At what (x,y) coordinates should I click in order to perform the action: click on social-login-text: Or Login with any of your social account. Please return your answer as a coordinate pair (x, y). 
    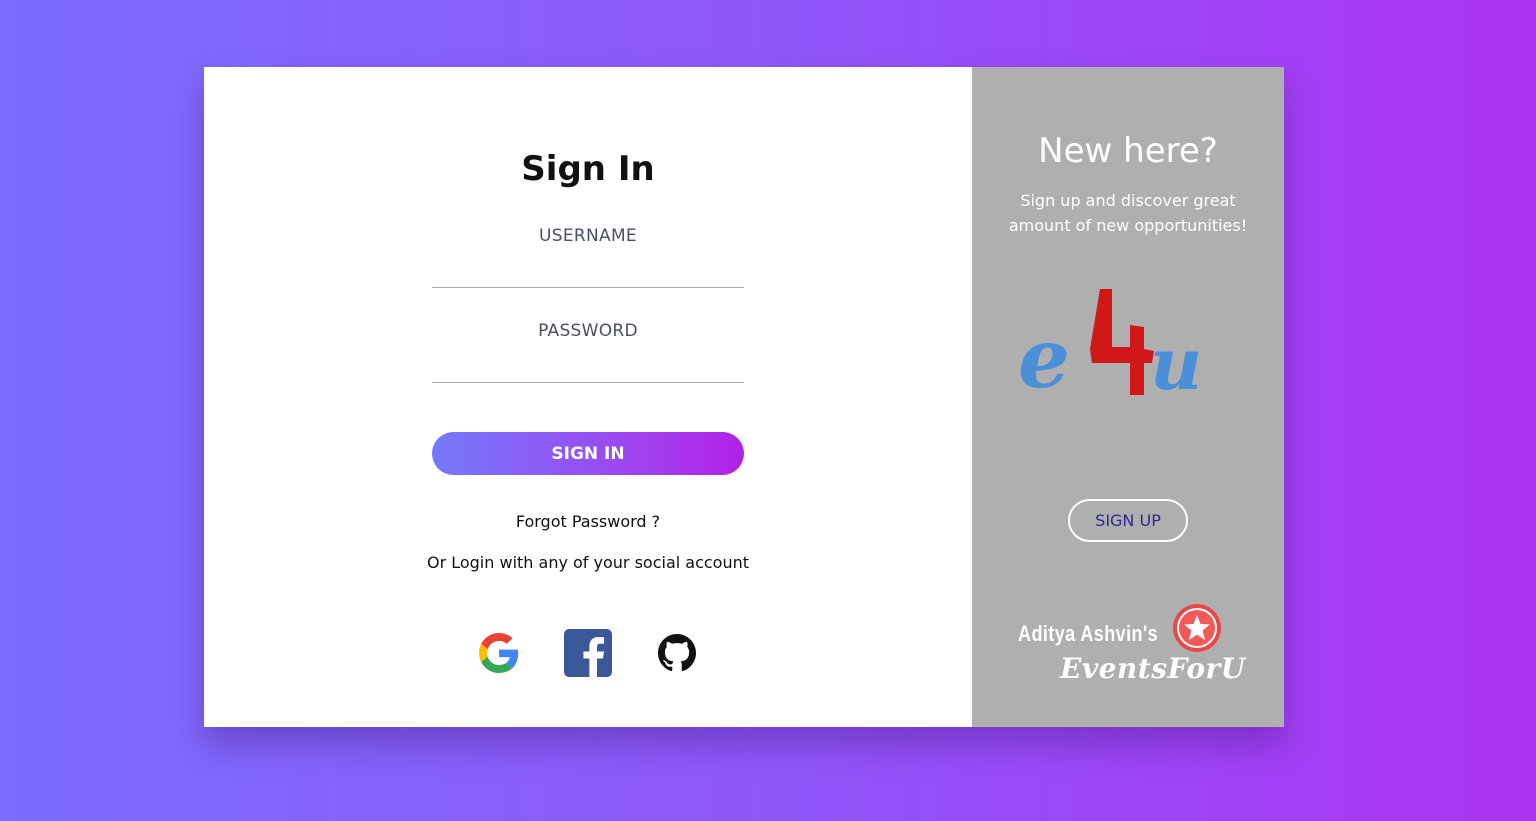
    Looking at the image, I should click on (588, 562).